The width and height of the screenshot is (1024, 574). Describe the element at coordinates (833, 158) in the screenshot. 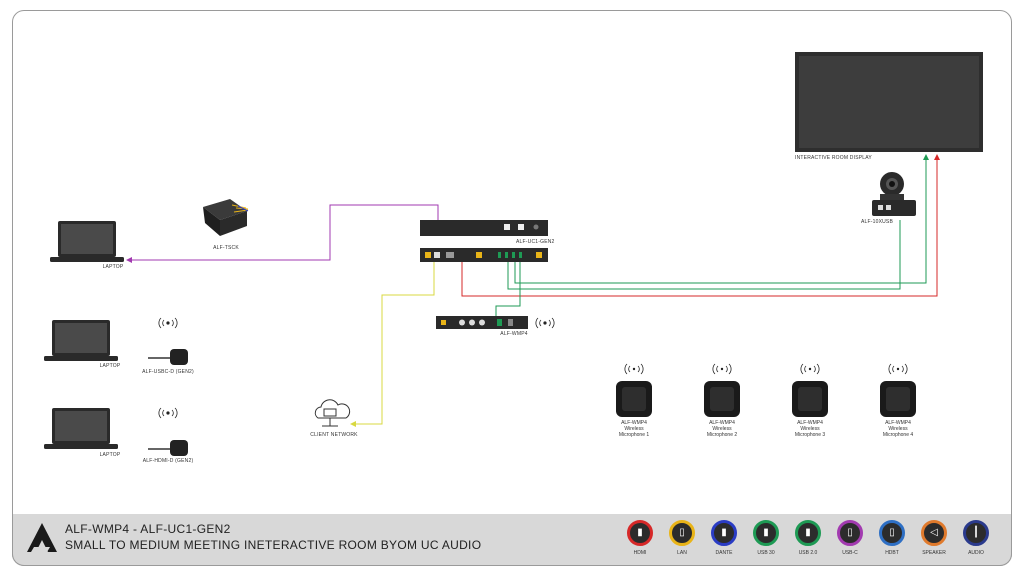

I see `display-label: INTERACTIVE ROOM DISPLAY` at that location.